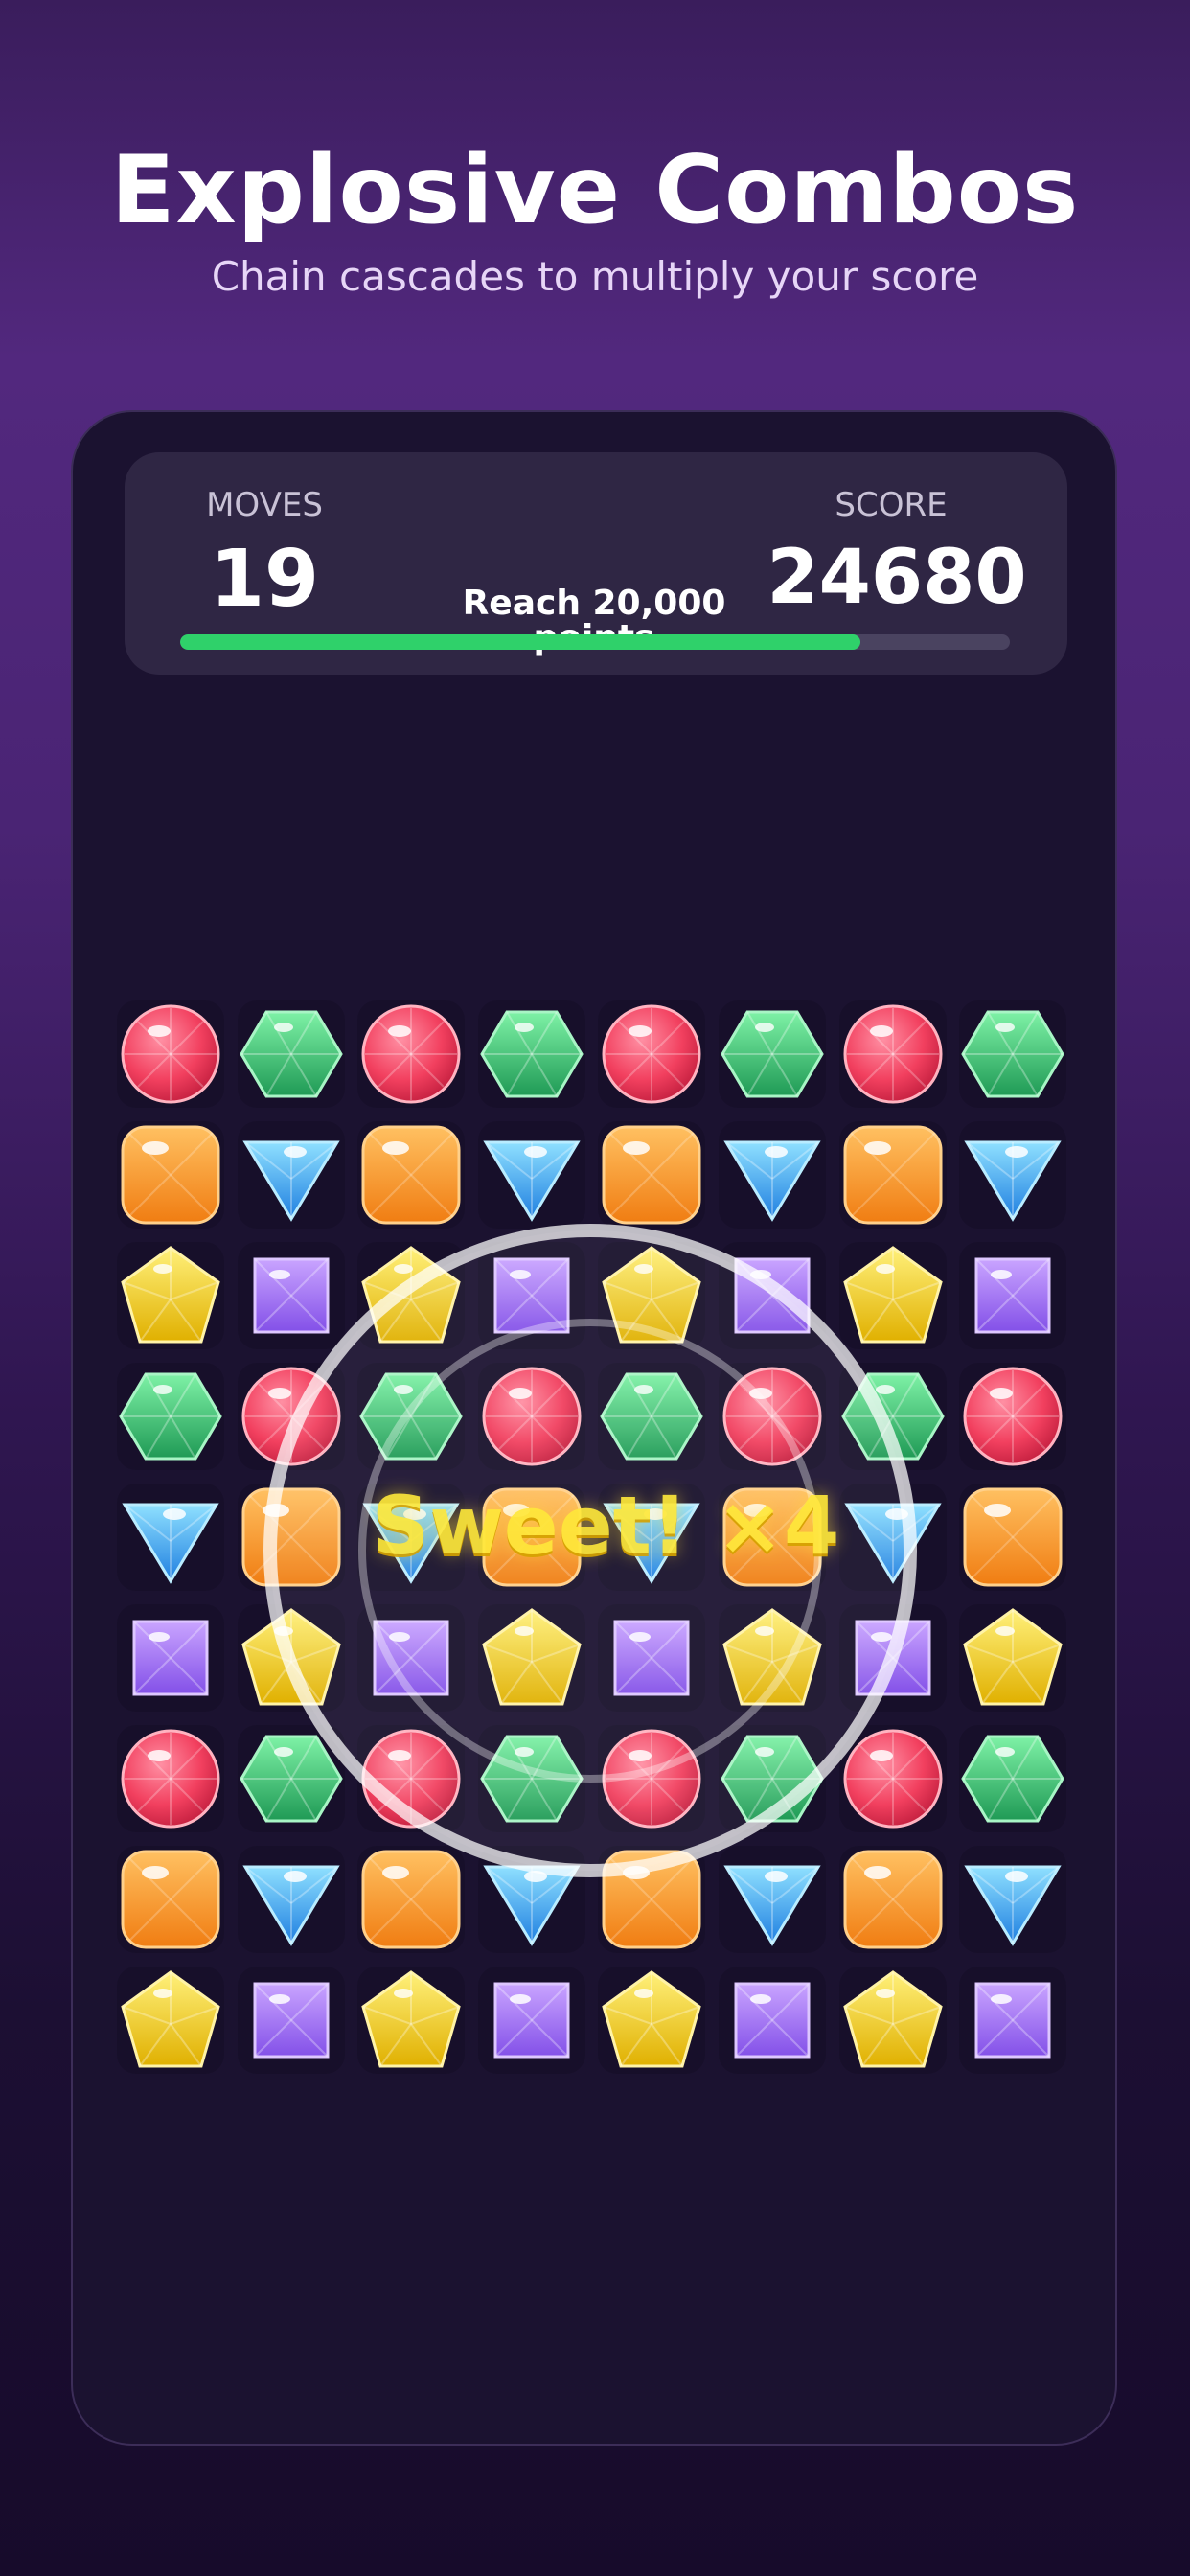 This screenshot has height=2576, width=1190. Describe the element at coordinates (264, 505) in the screenshot. I see `moves-label: MOVES` at that location.